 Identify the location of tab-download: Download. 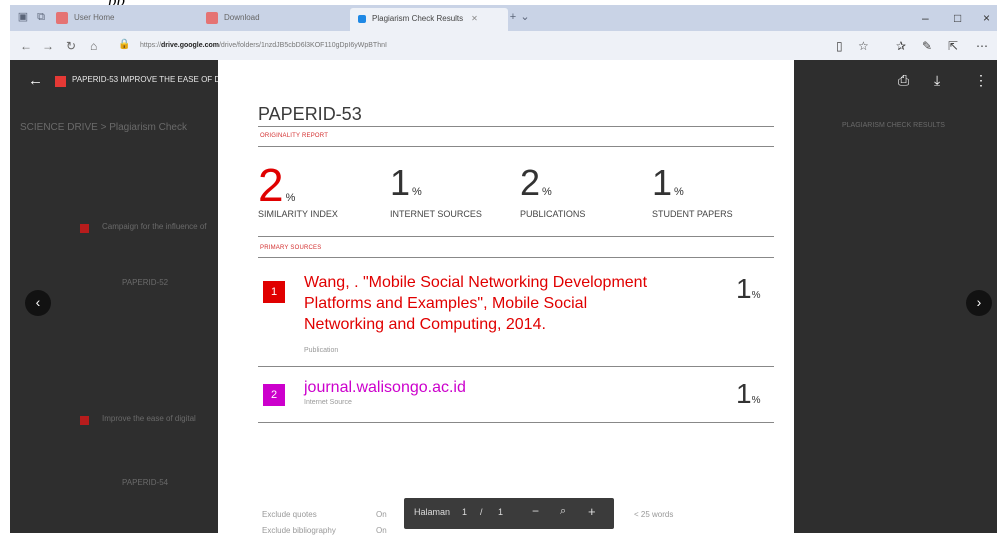
(276, 18).